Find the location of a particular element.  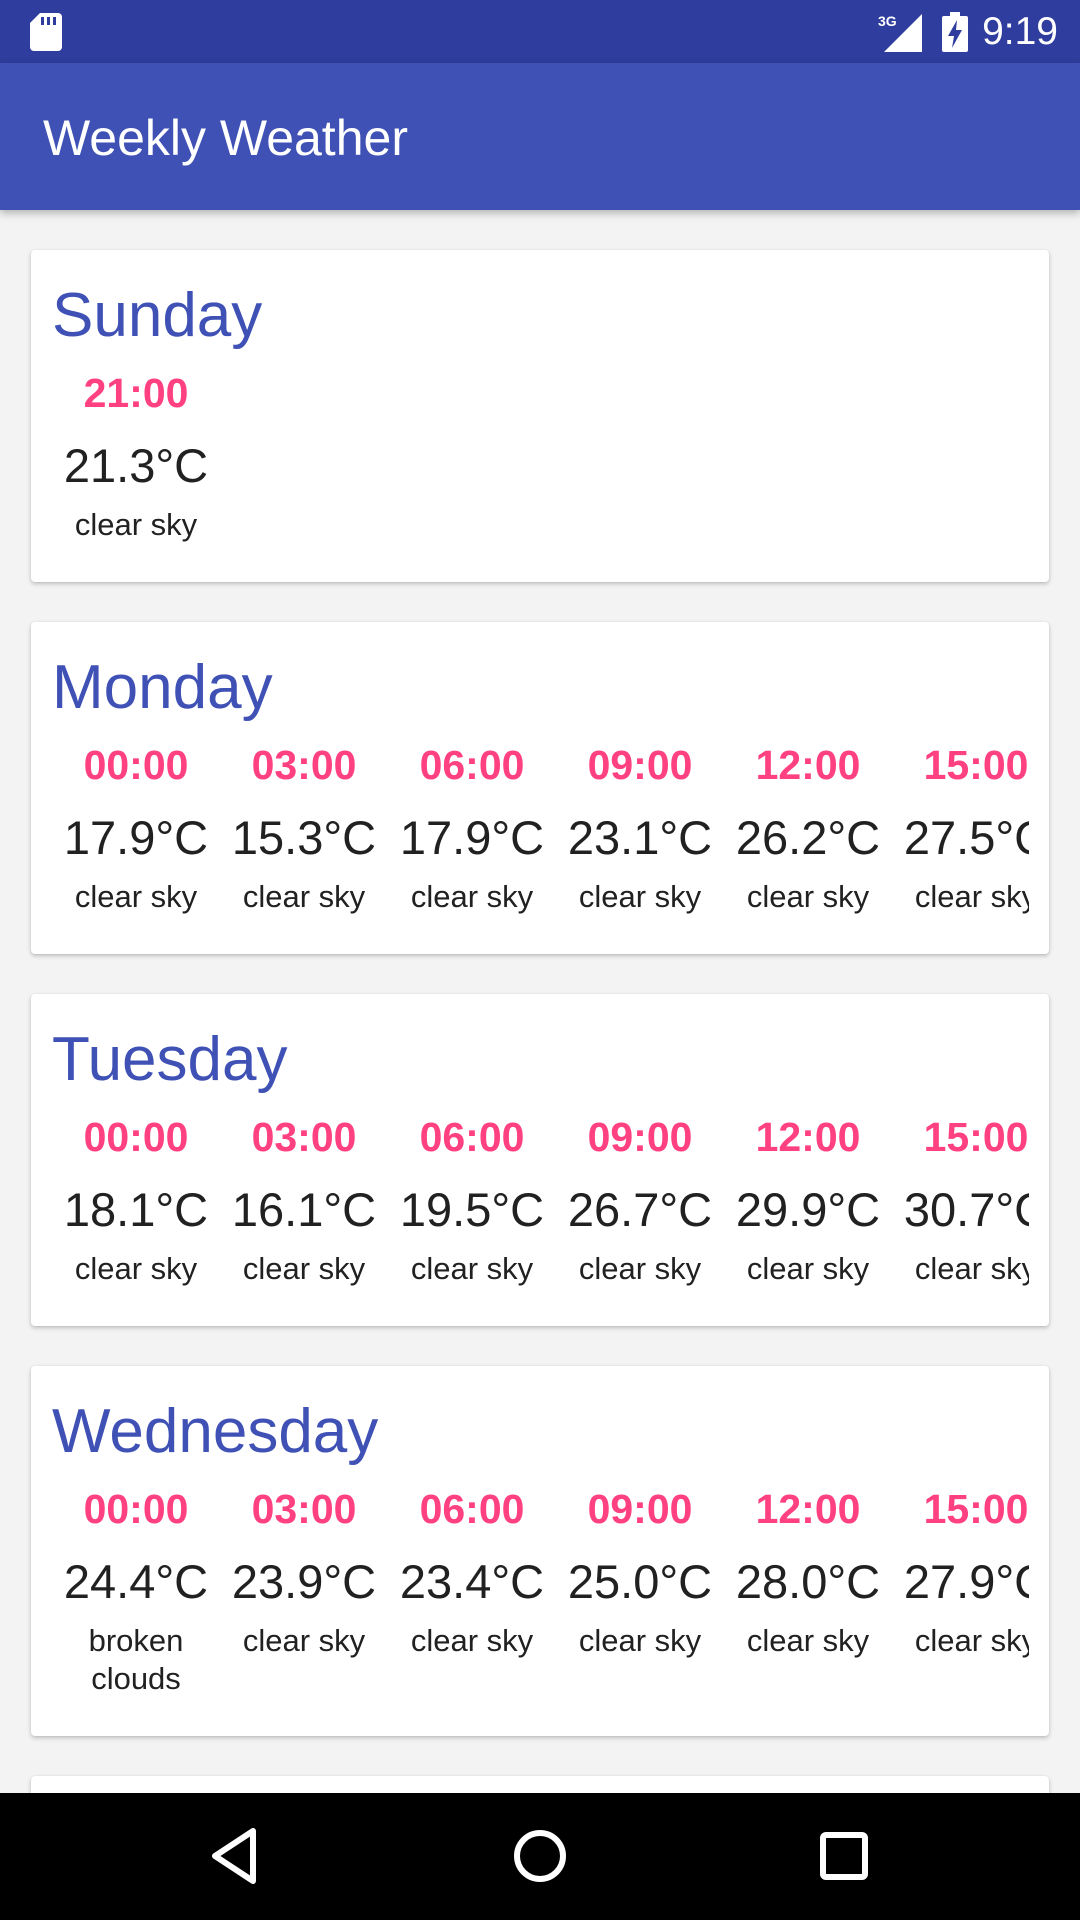

battery-charging-icon is located at coordinates (955, 32).